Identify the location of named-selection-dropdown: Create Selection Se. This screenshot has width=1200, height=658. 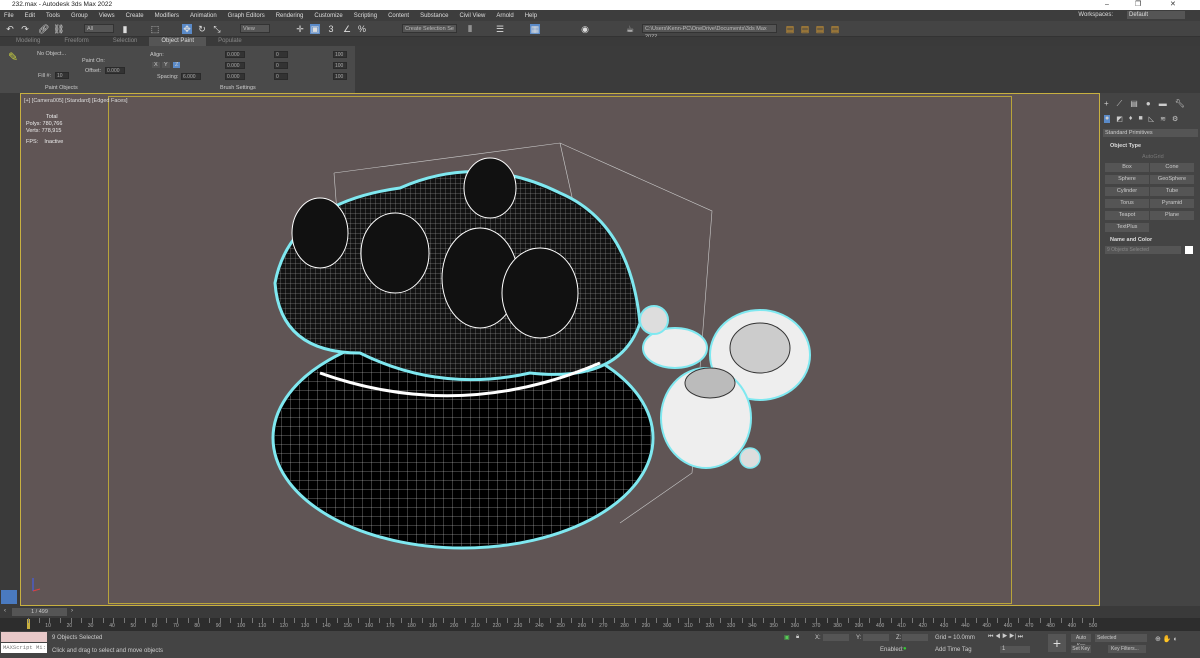
(429, 28).